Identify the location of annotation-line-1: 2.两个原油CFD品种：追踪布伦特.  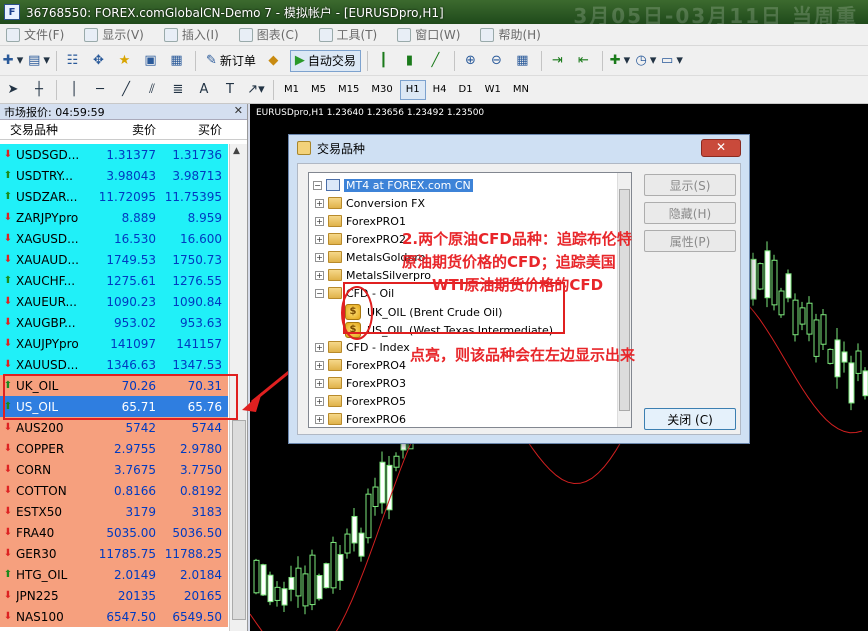
(517, 239).